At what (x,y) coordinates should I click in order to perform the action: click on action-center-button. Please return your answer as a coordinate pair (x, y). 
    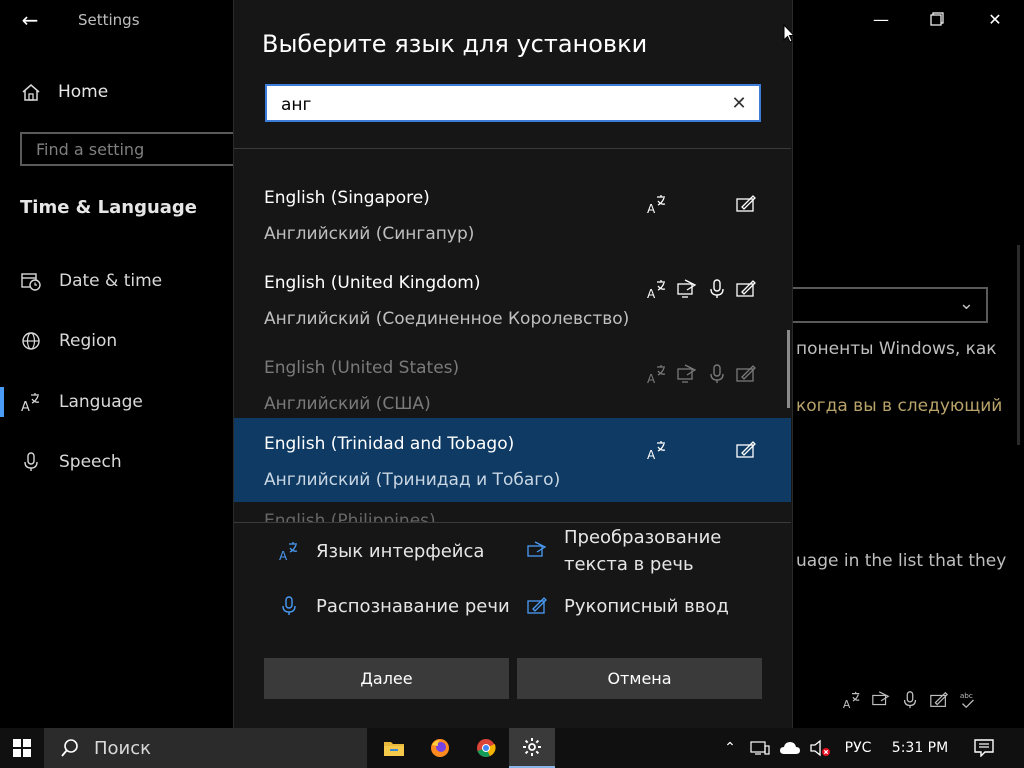
    Looking at the image, I should click on (984, 748).